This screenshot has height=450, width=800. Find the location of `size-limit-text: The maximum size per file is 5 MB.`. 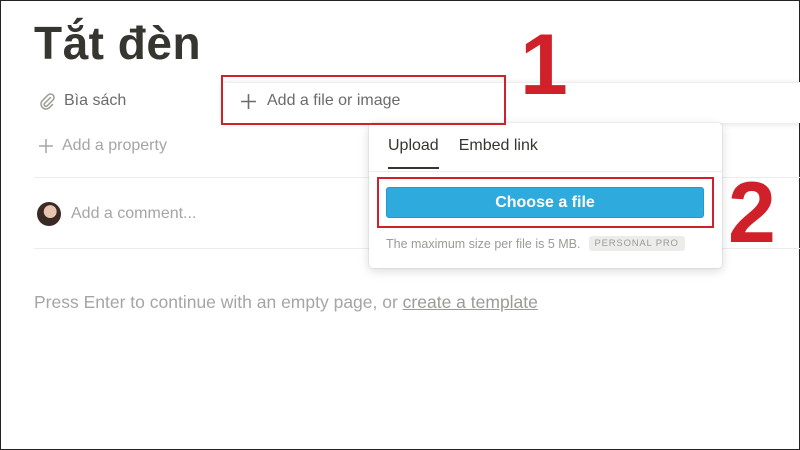

size-limit-text: The maximum size per file is 5 MB. is located at coordinates (483, 243).